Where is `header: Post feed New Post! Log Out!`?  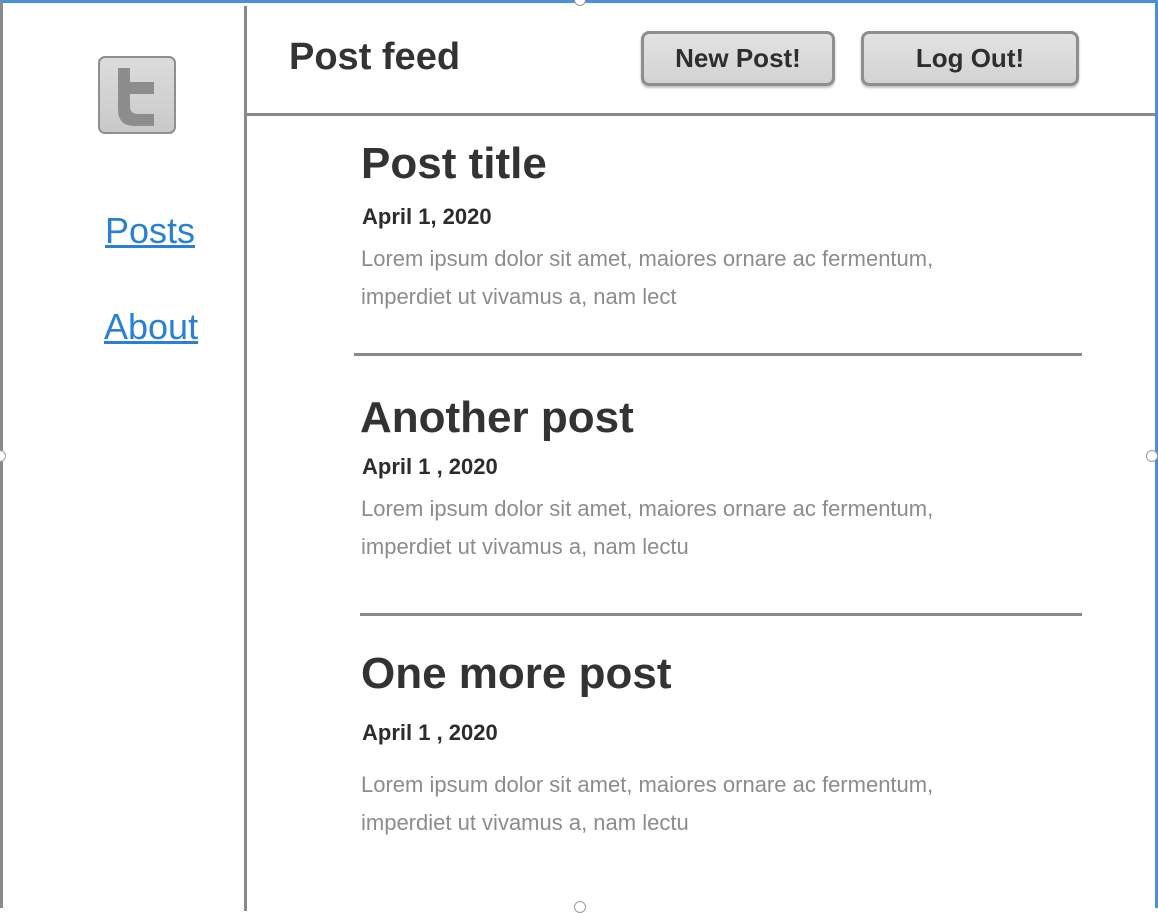
header: Post feed New Post! Log Out! is located at coordinates (701, 61).